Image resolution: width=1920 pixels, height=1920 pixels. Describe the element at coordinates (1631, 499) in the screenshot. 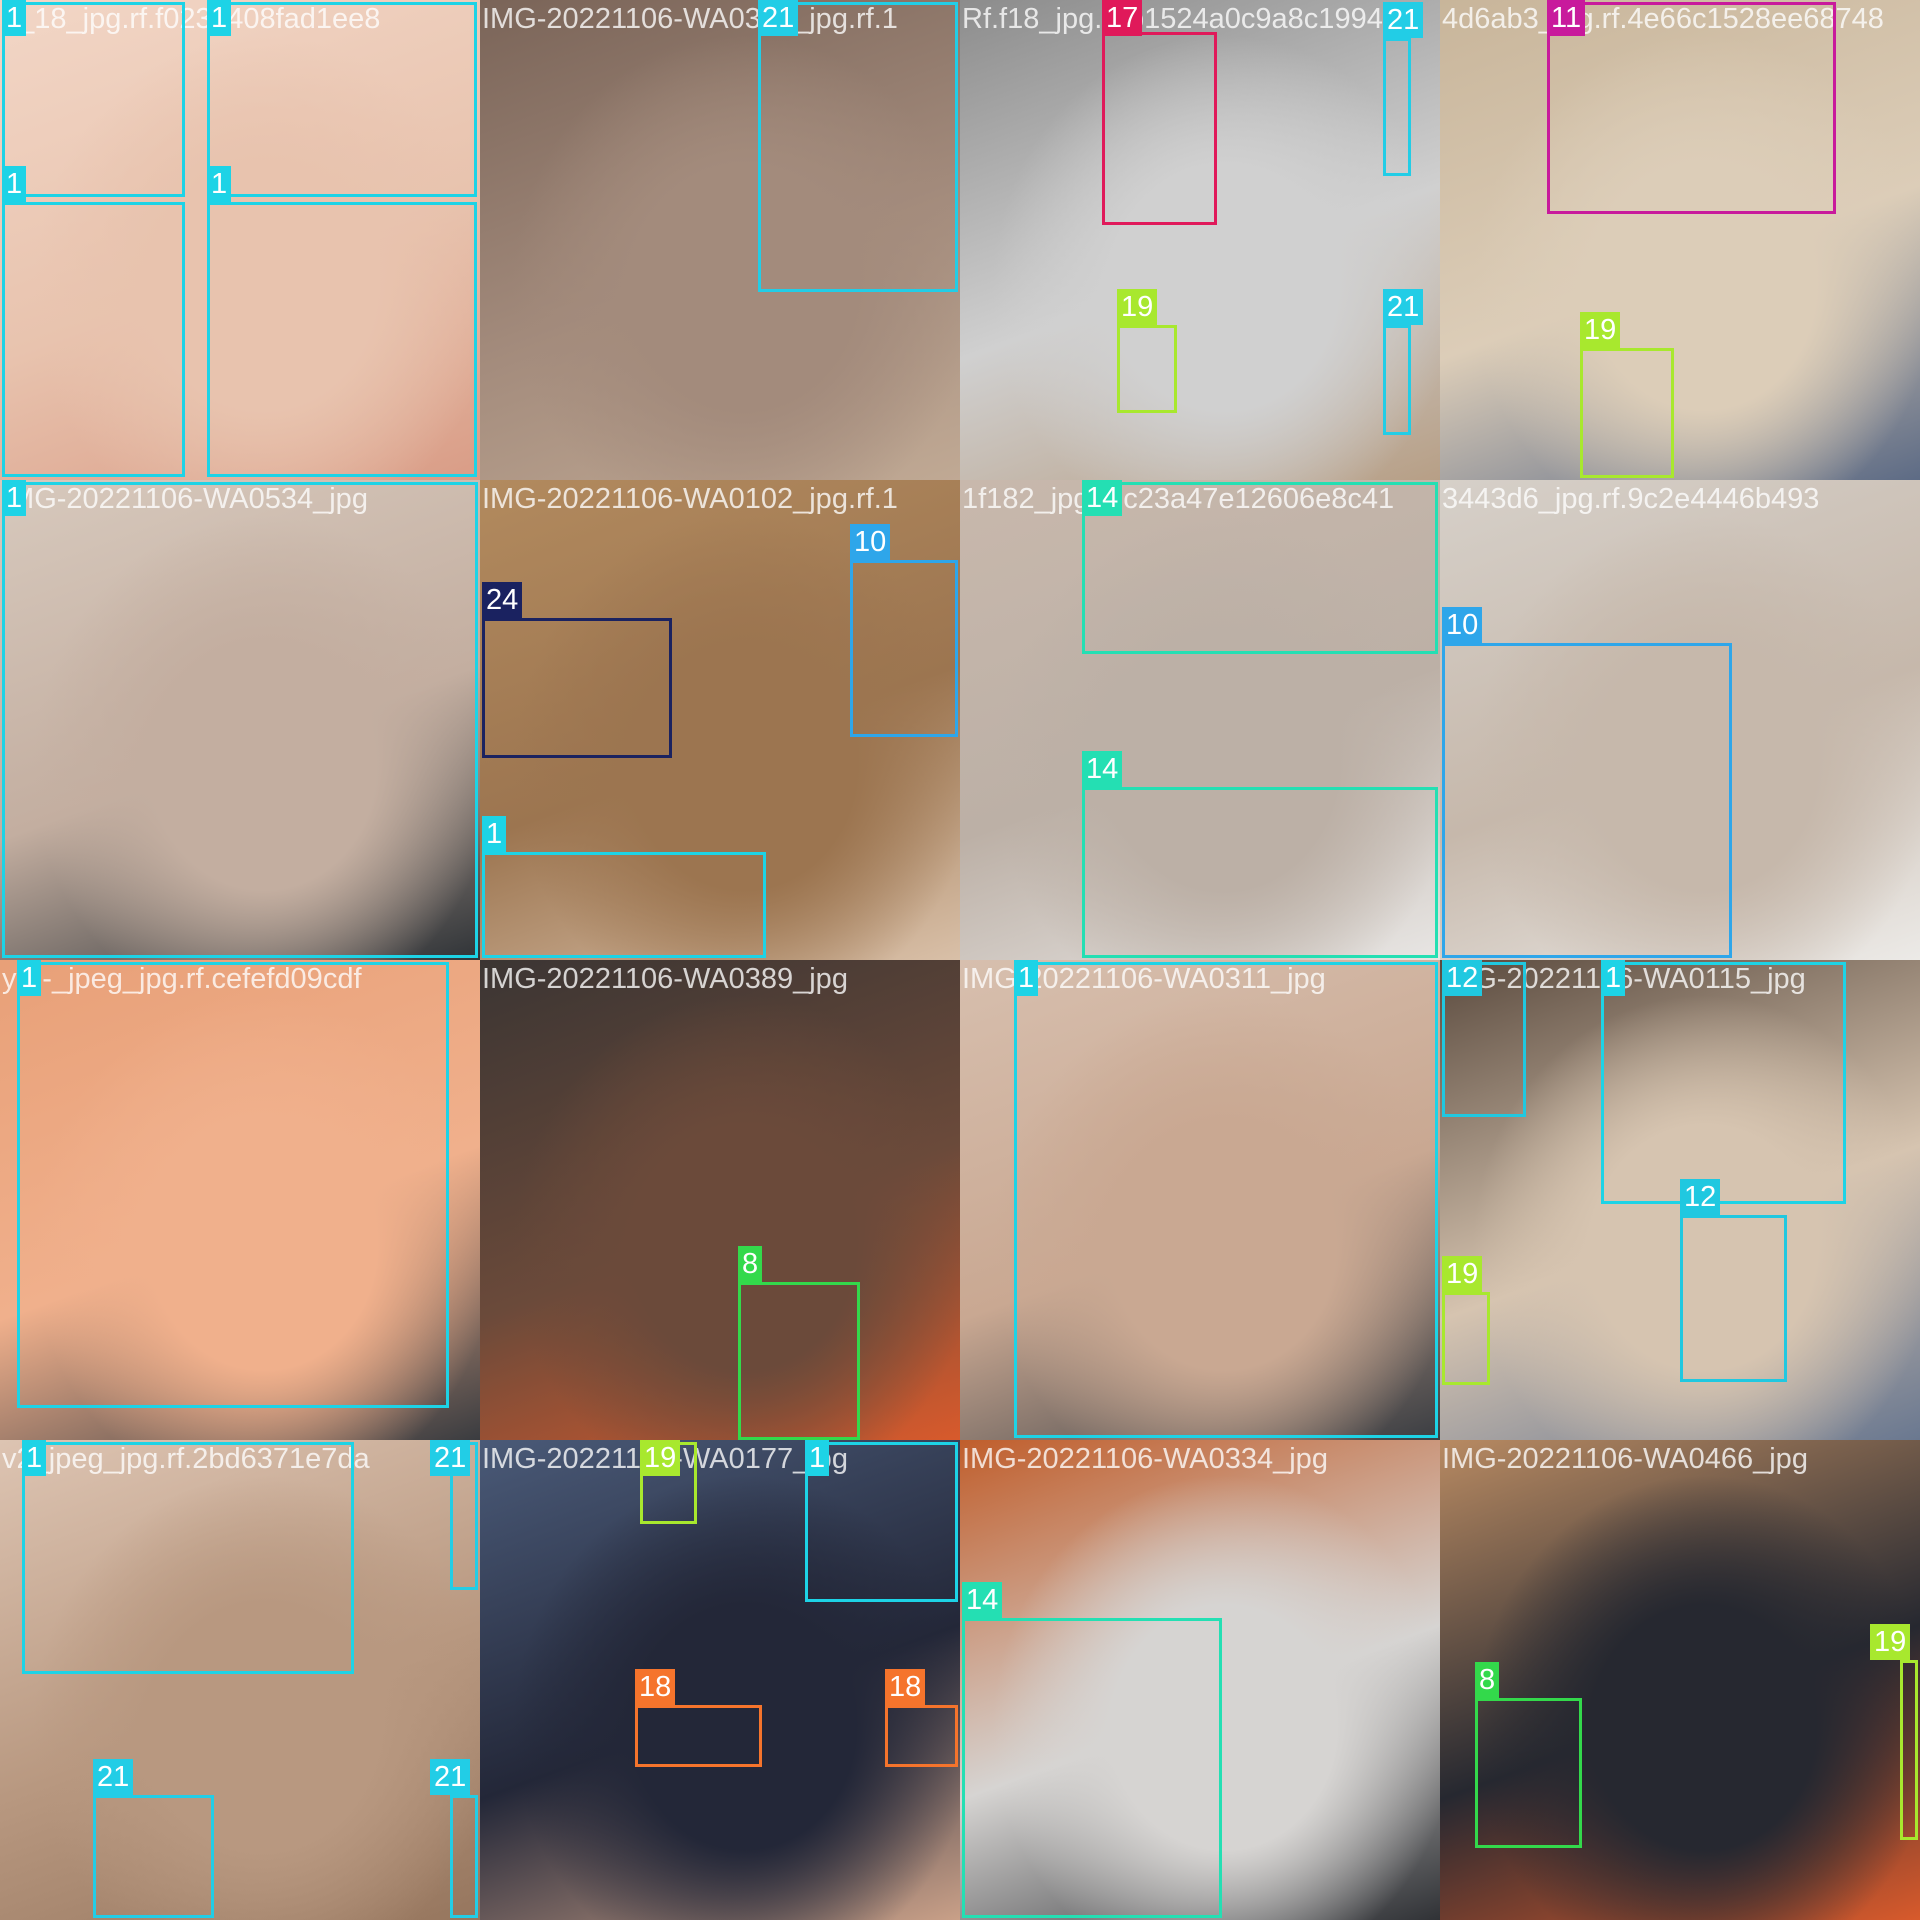

I see `tile-filename: 3443d6_jpg.rf.9c2e4446b493` at that location.